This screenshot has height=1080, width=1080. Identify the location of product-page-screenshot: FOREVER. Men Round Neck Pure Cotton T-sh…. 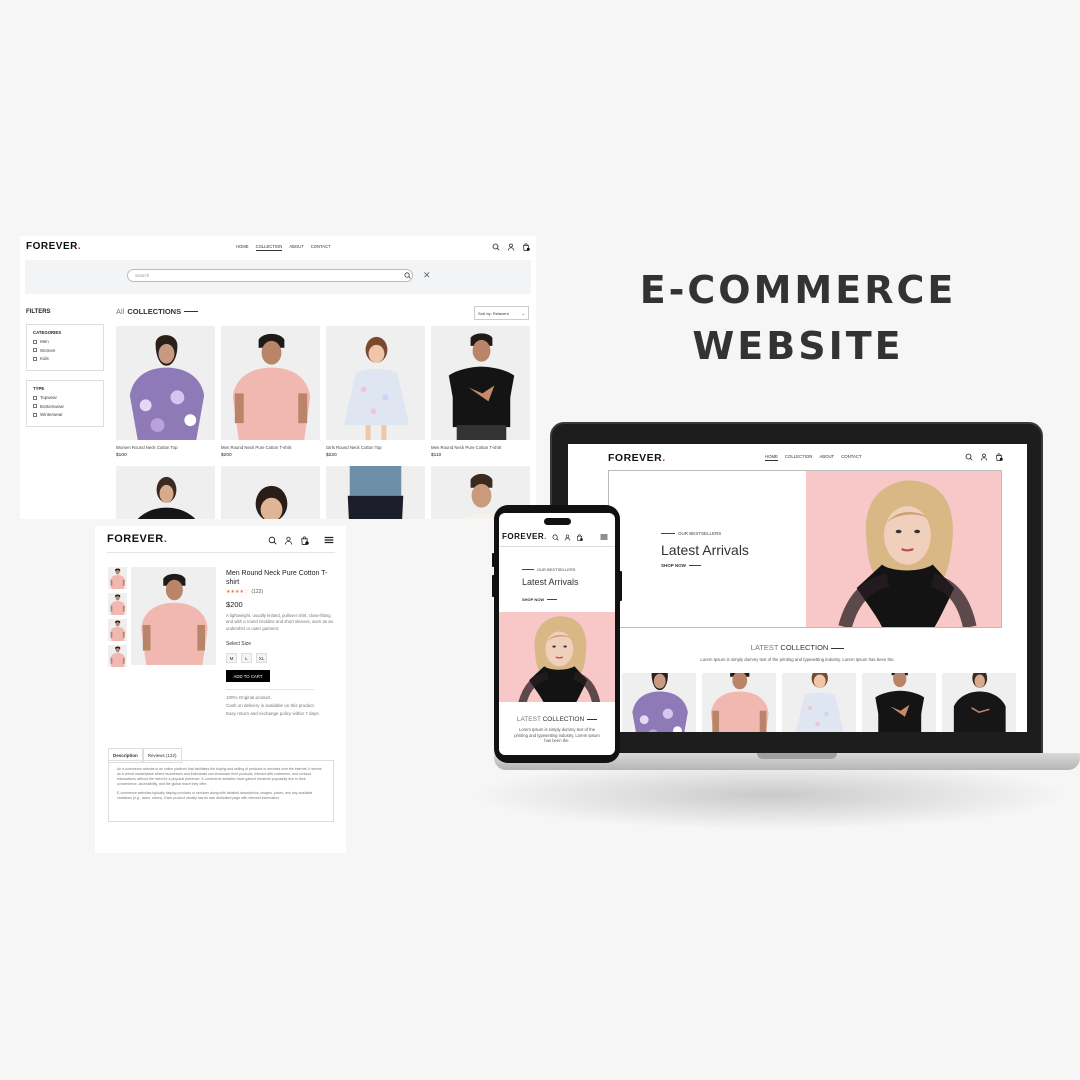
(220, 689).